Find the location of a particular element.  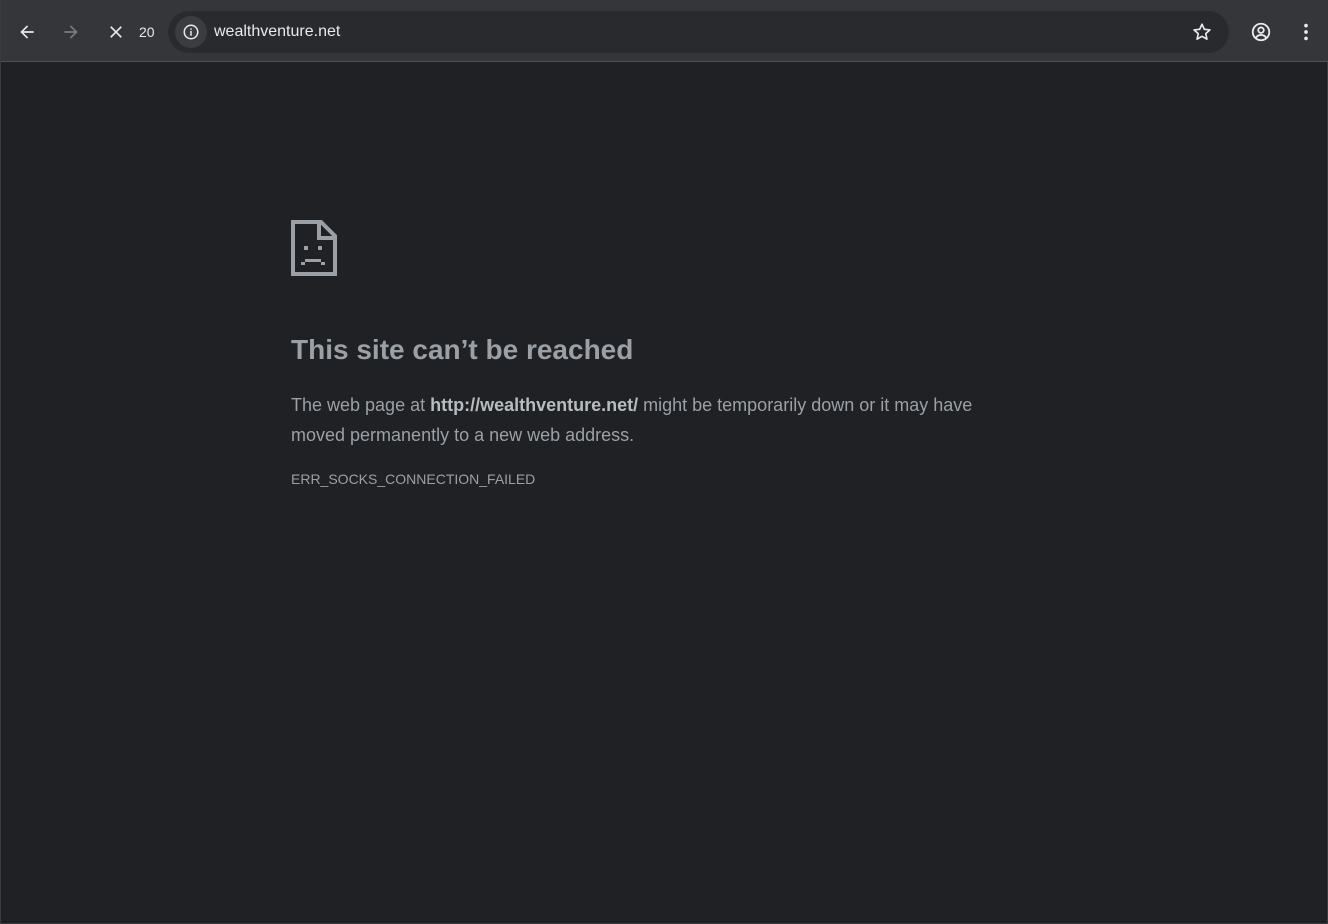

error-title: This site can’t be reached is located at coordinates (462, 349).